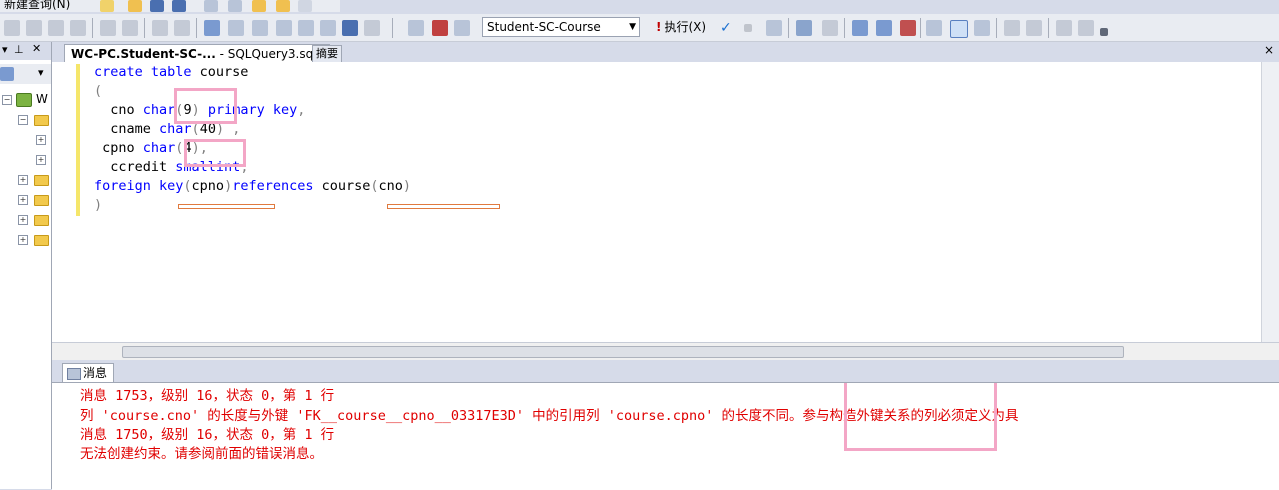  I want to click on check-icon: ✓, so click(728, 28).